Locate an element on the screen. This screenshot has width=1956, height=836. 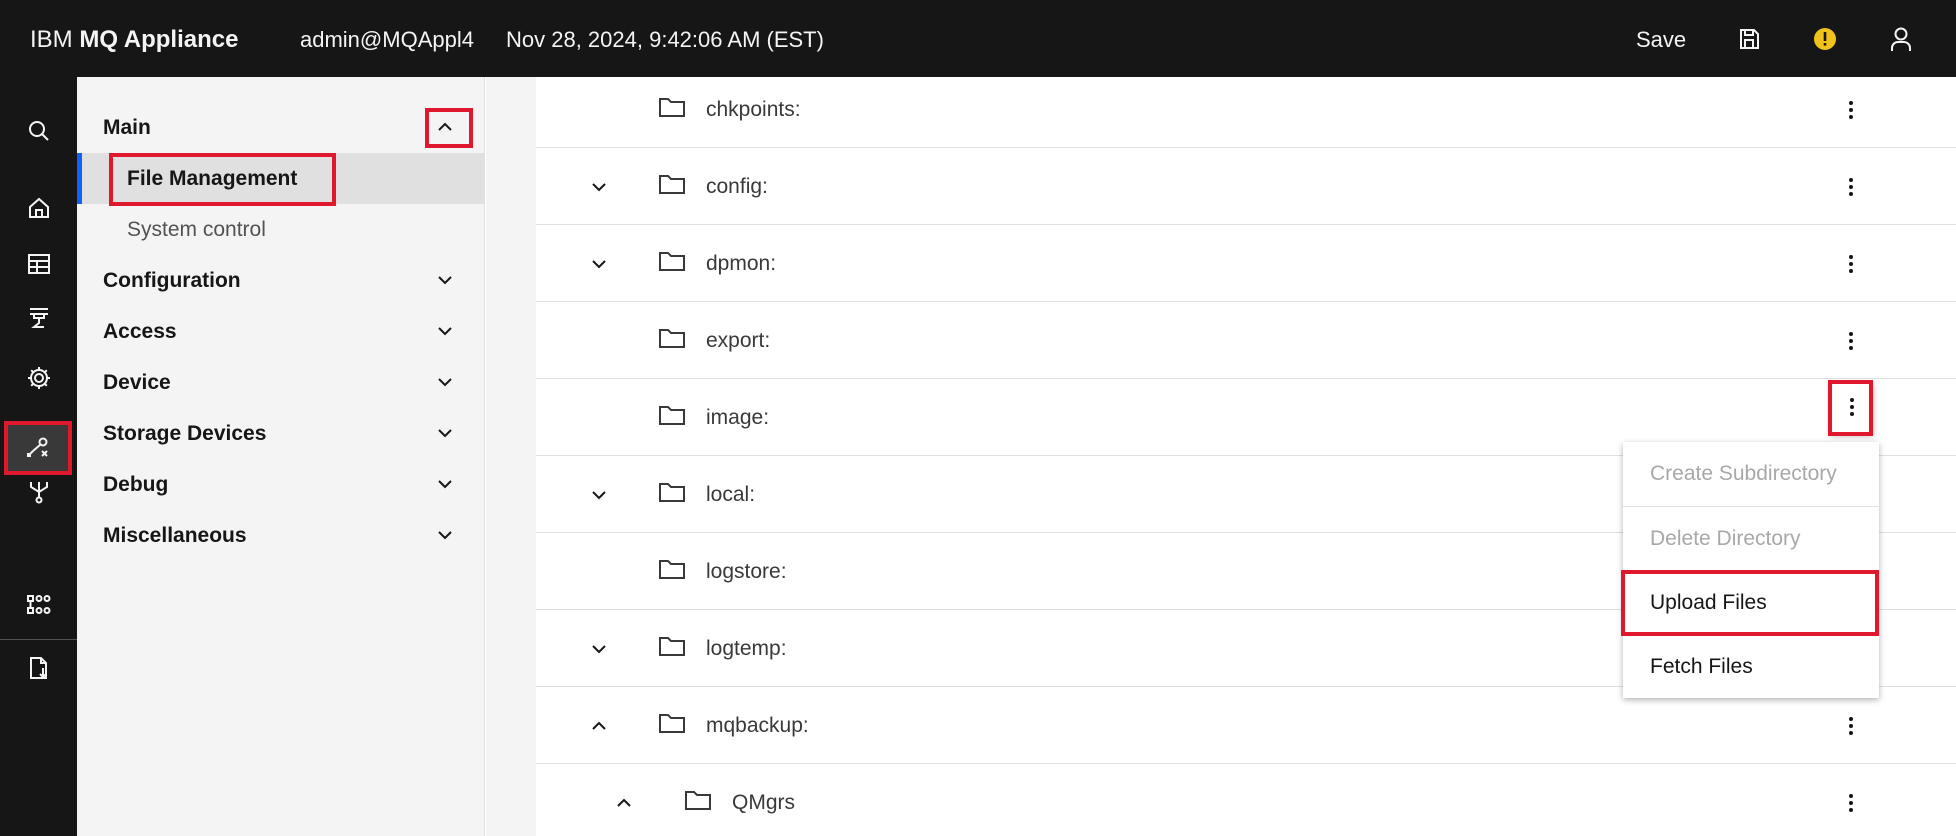
app-brand: IBM MQ Appliance is located at coordinates (134, 38).